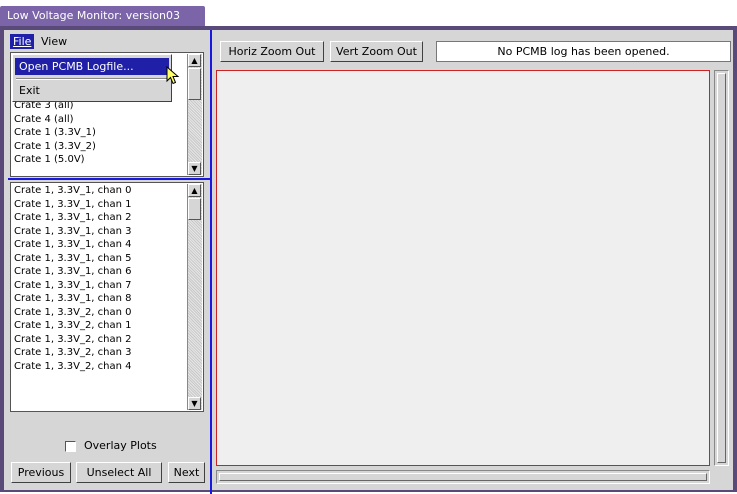 Image resolution: width=737 pixels, height=494 pixels. I want to click on menu-separator, so click(92, 79).